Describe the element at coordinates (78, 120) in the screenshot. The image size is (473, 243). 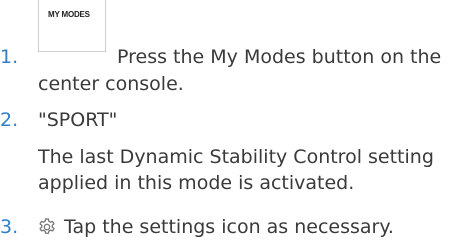
I see `step-text: "SPORT"` at that location.